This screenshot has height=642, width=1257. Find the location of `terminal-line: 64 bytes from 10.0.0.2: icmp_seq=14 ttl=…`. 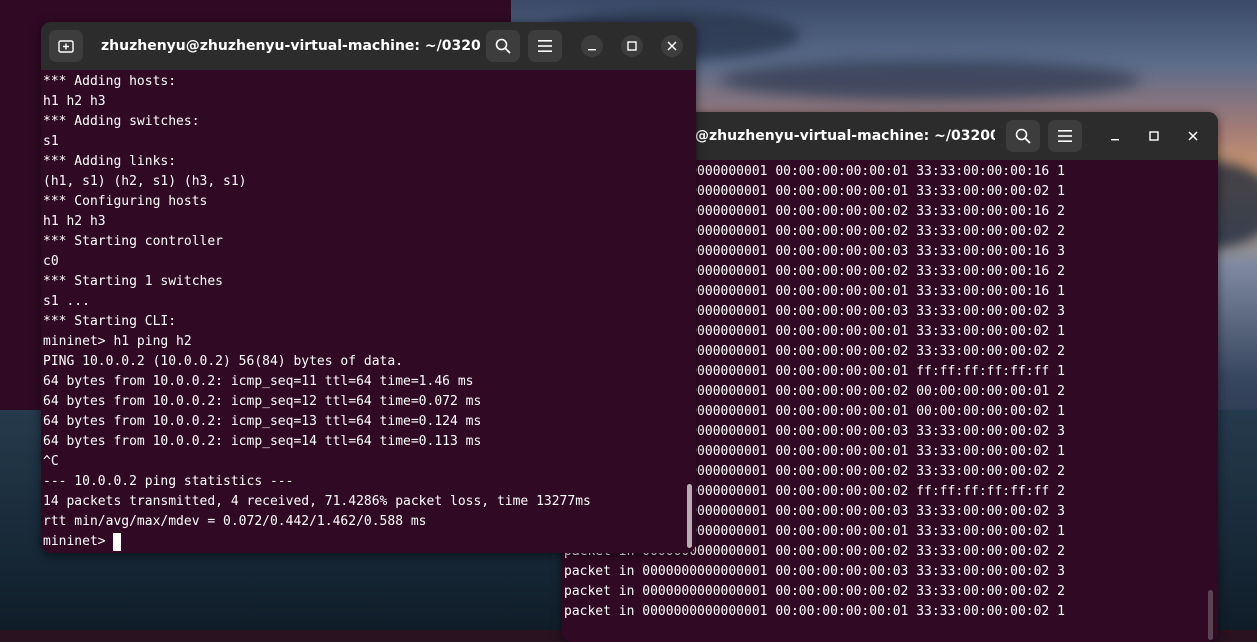

terminal-line: 64 bytes from 10.0.0.2: icmp_seq=14 ttl=… is located at coordinates (262, 441).